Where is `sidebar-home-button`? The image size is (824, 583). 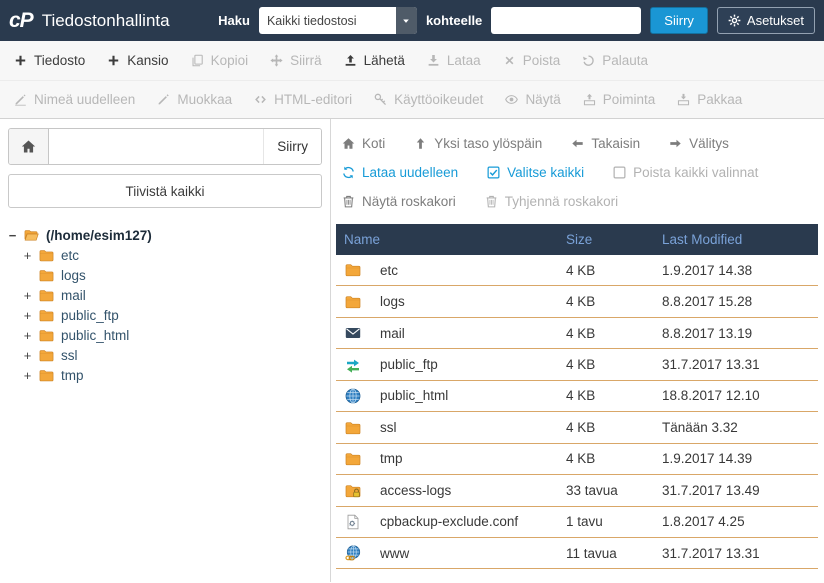
sidebar-home-button is located at coordinates (29, 146).